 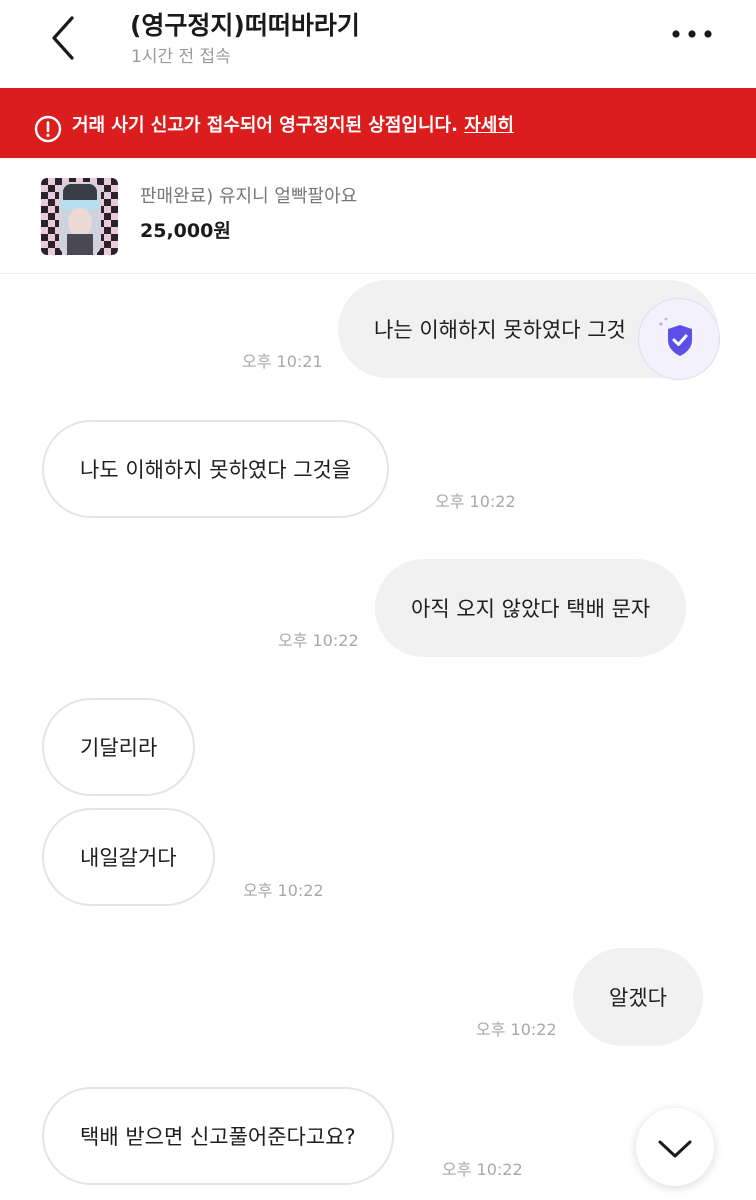 I want to click on alert-circle-icon, so click(x=48, y=129).